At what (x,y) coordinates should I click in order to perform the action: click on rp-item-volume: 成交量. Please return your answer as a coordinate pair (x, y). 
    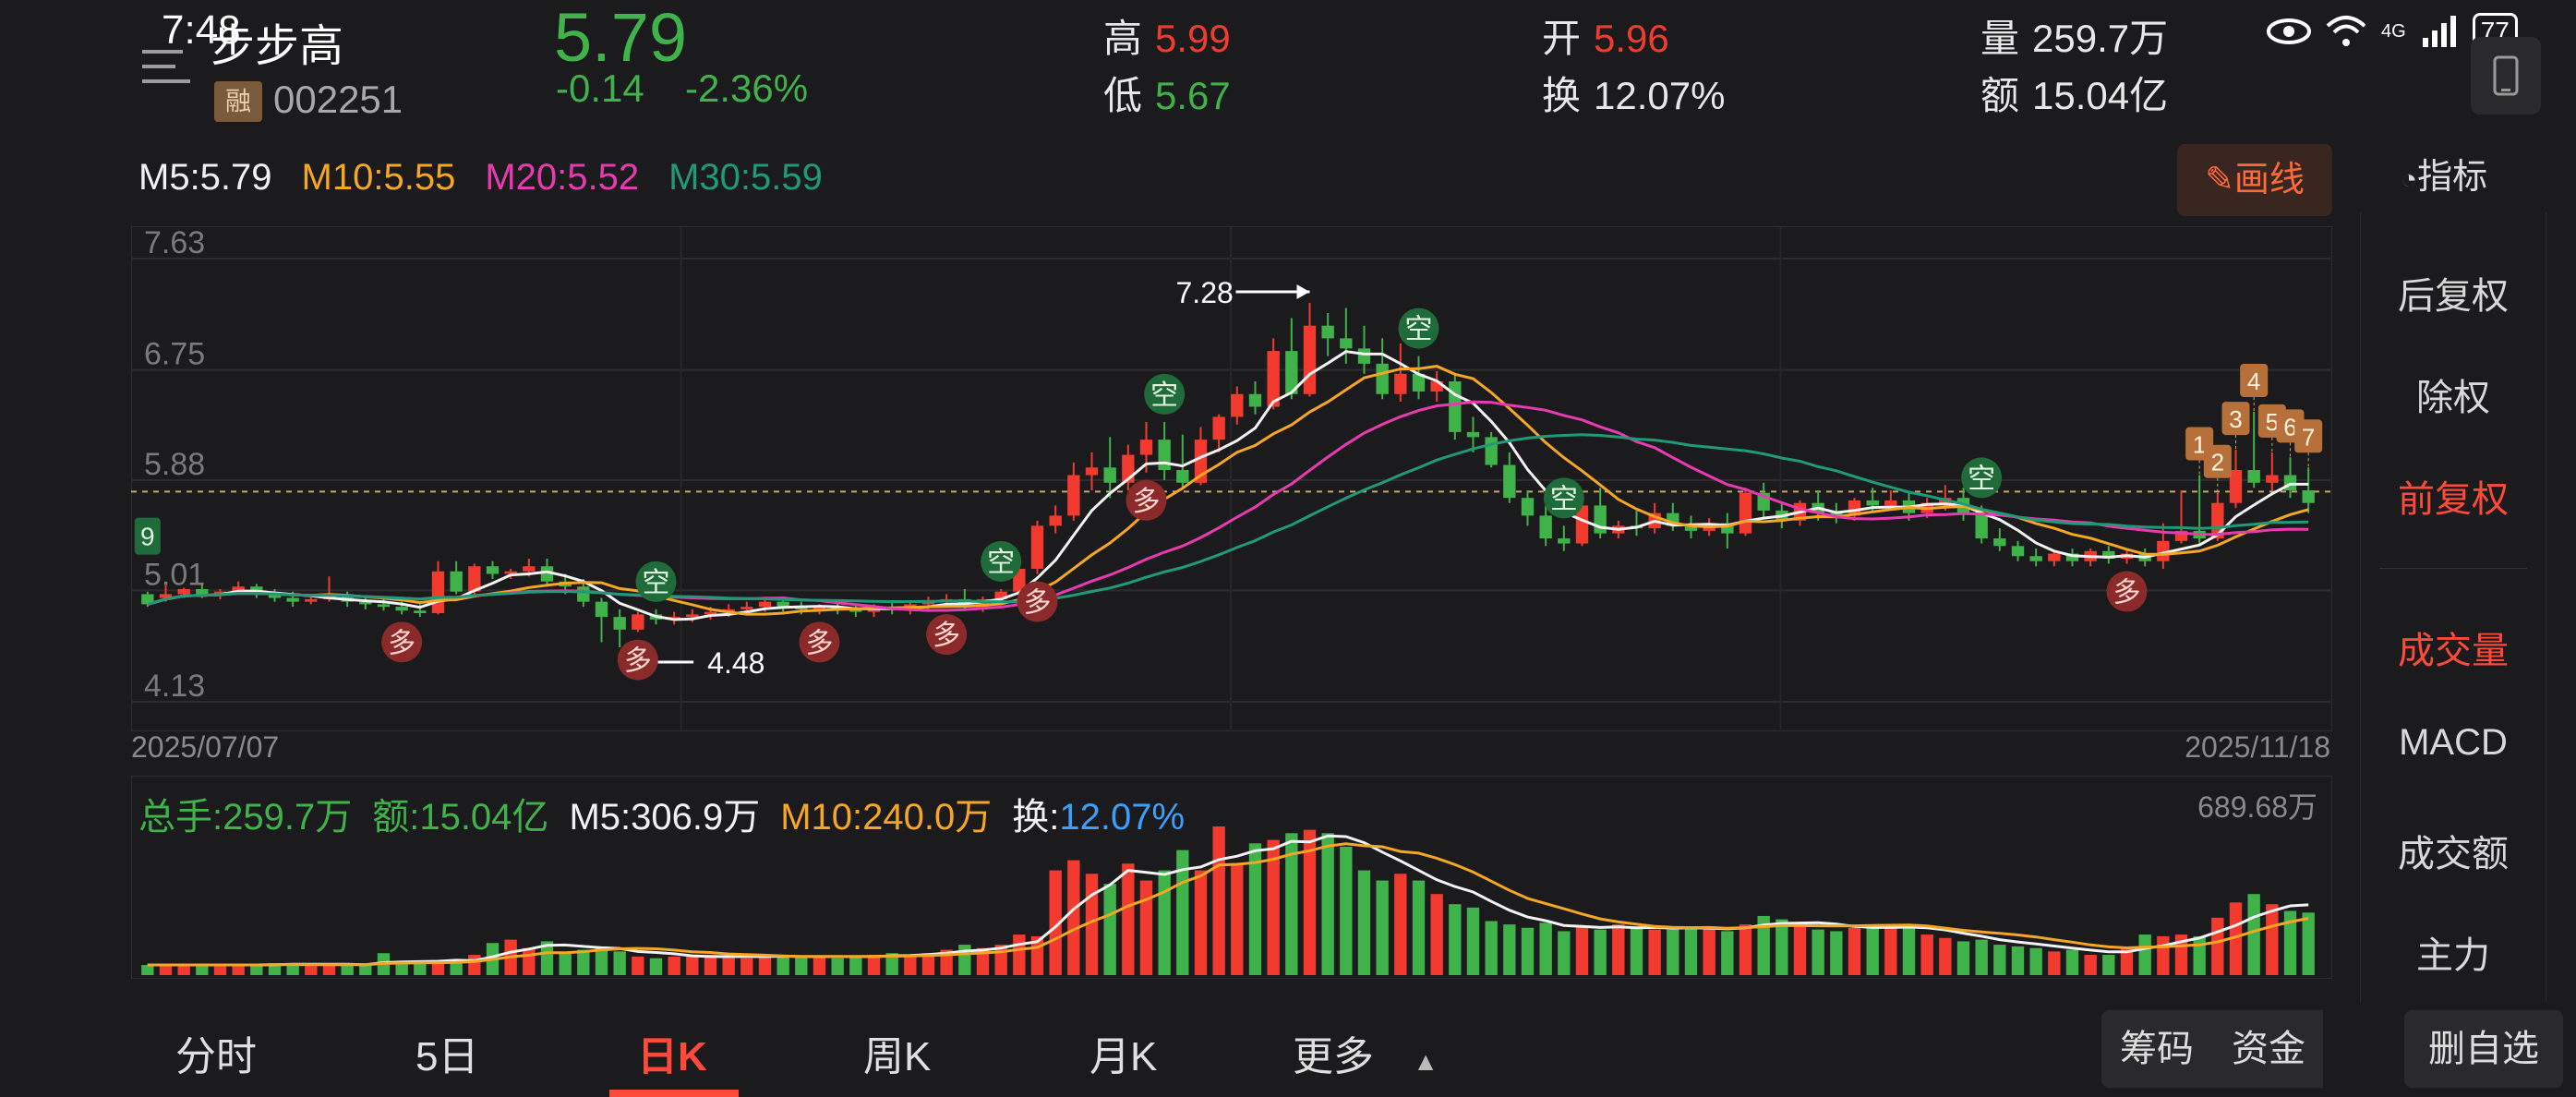
    Looking at the image, I should click on (2453, 647).